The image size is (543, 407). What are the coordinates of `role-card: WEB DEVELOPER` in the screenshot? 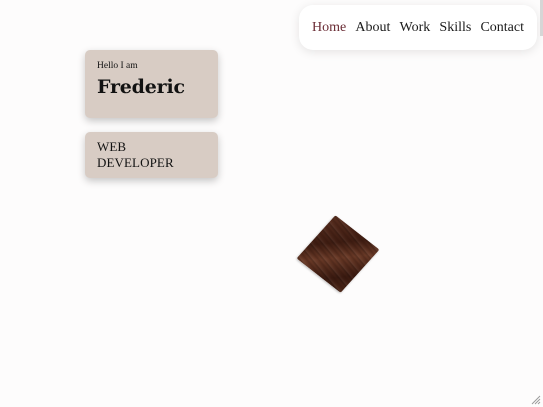 It's located at (151, 155).